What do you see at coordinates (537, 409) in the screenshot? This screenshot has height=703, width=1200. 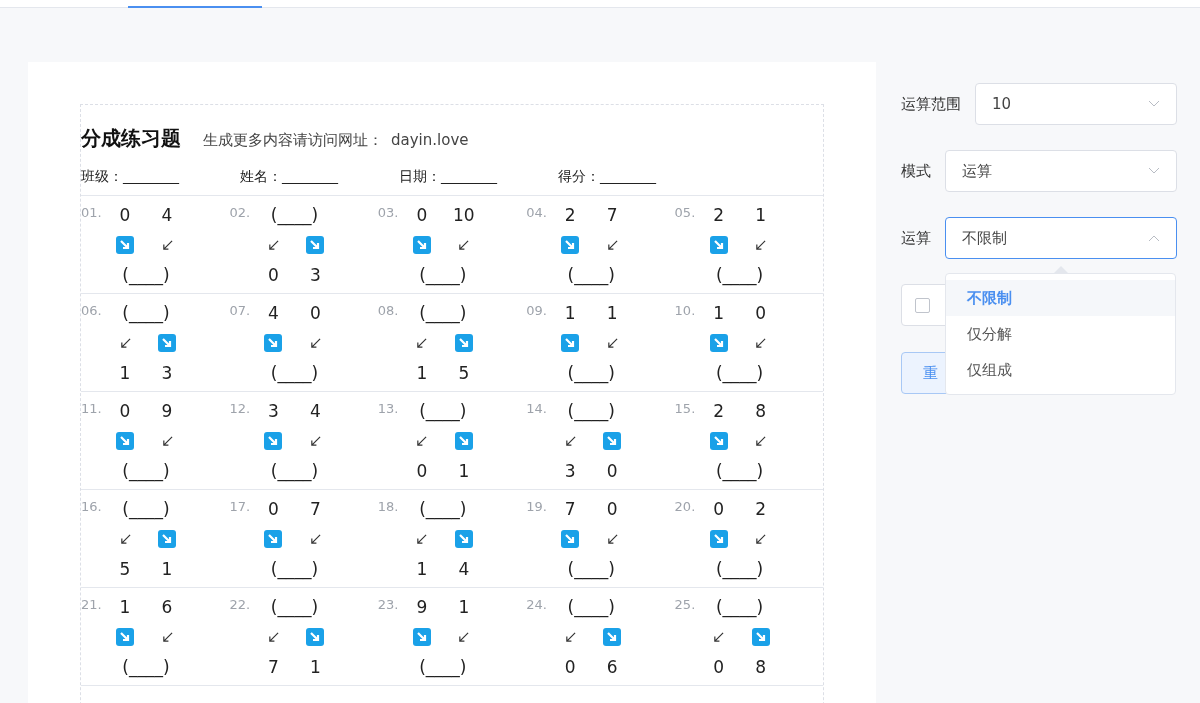 I see `problem-number: 14.` at bounding box center [537, 409].